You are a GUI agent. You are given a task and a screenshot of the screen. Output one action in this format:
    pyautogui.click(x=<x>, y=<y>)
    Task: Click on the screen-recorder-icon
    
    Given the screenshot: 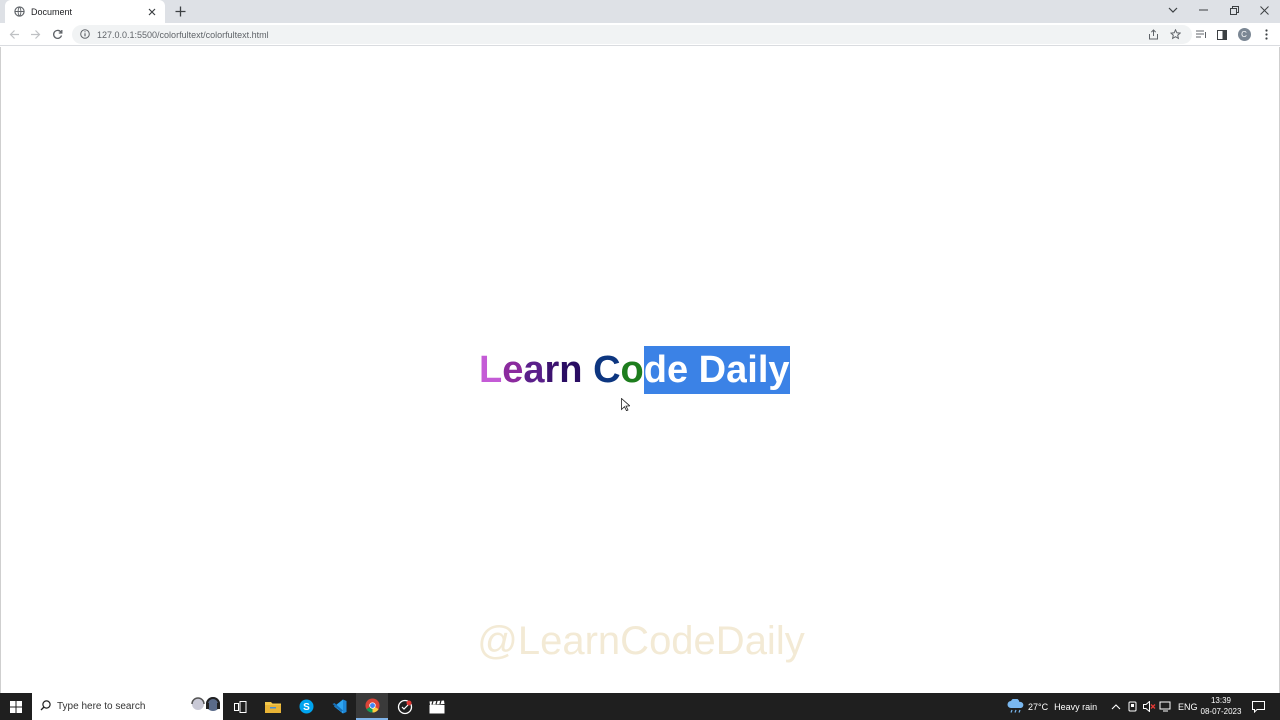 What is the action you would take?
    pyautogui.click(x=405, y=706)
    